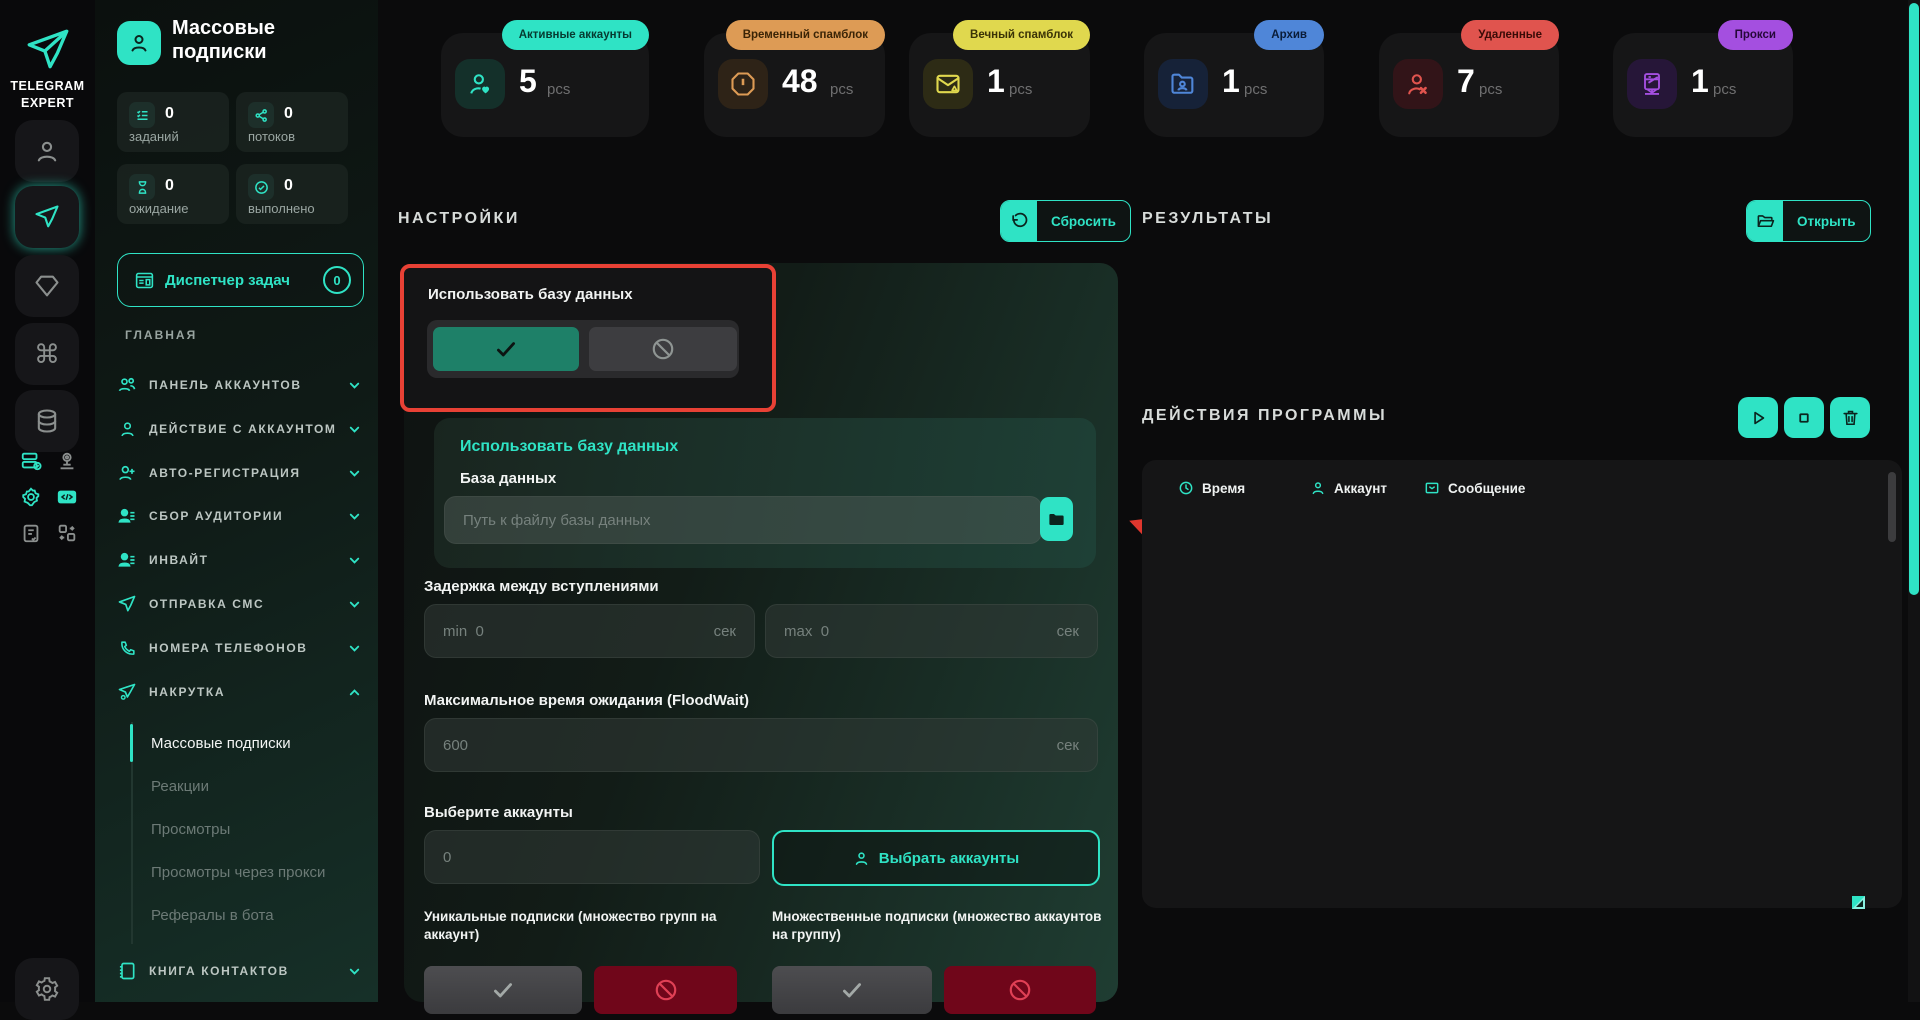 The image size is (1920, 1020). Describe the element at coordinates (292, 194) in the screenshot. I see `stat-card-done: 0 выполнено` at that location.